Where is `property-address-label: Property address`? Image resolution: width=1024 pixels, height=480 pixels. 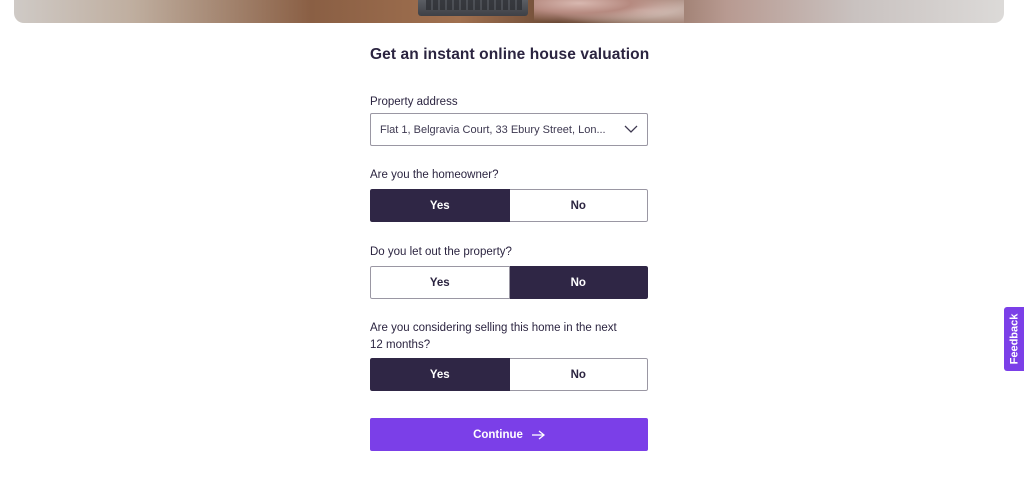
property-address-label: Property address is located at coordinates (414, 102).